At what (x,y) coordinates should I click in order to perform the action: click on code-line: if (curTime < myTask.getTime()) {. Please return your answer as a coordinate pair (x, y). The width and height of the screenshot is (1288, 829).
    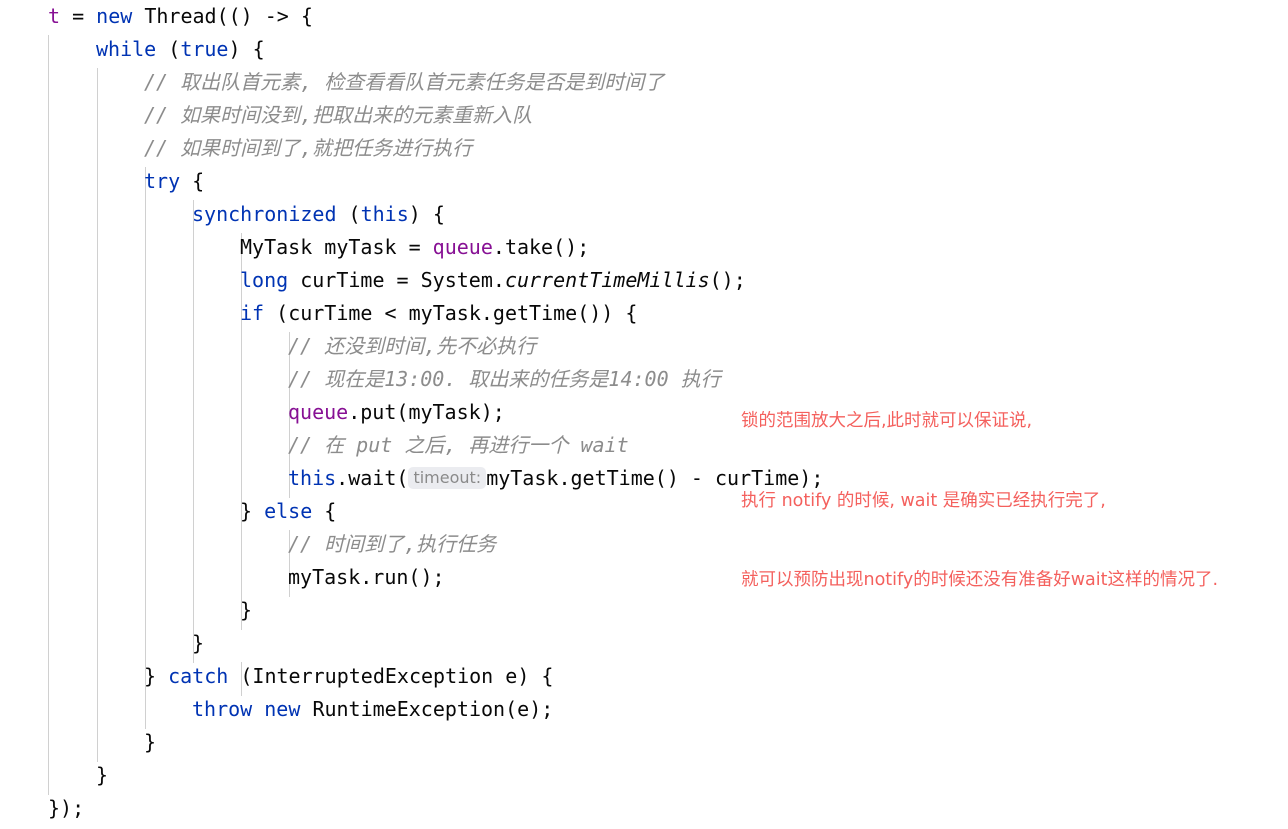
    Looking at the image, I should click on (644, 313).